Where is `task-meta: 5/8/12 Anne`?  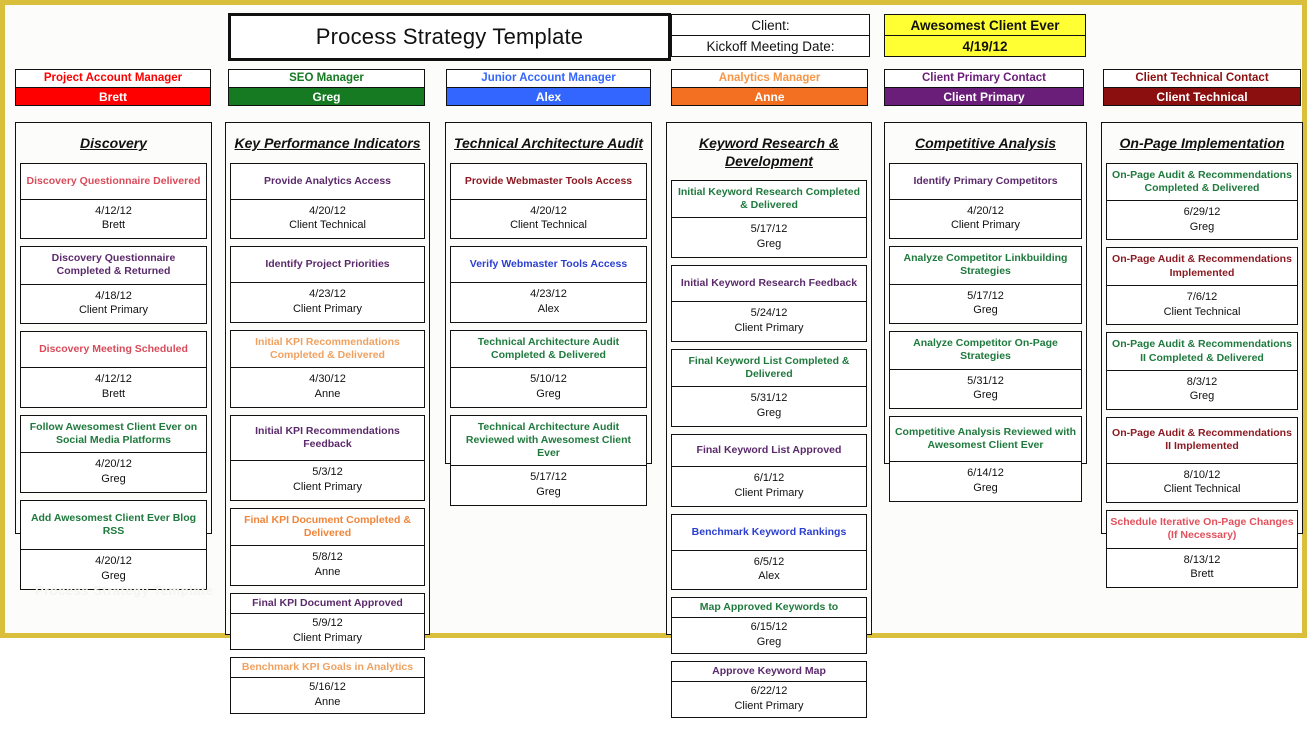
task-meta: 5/8/12 Anne is located at coordinates (327, 565).